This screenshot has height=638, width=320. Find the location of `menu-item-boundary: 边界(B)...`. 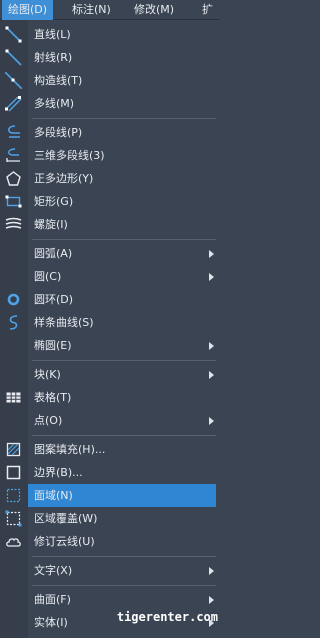

menu-item-boundary: 边界(B)... is located at coordinates (108, 472).